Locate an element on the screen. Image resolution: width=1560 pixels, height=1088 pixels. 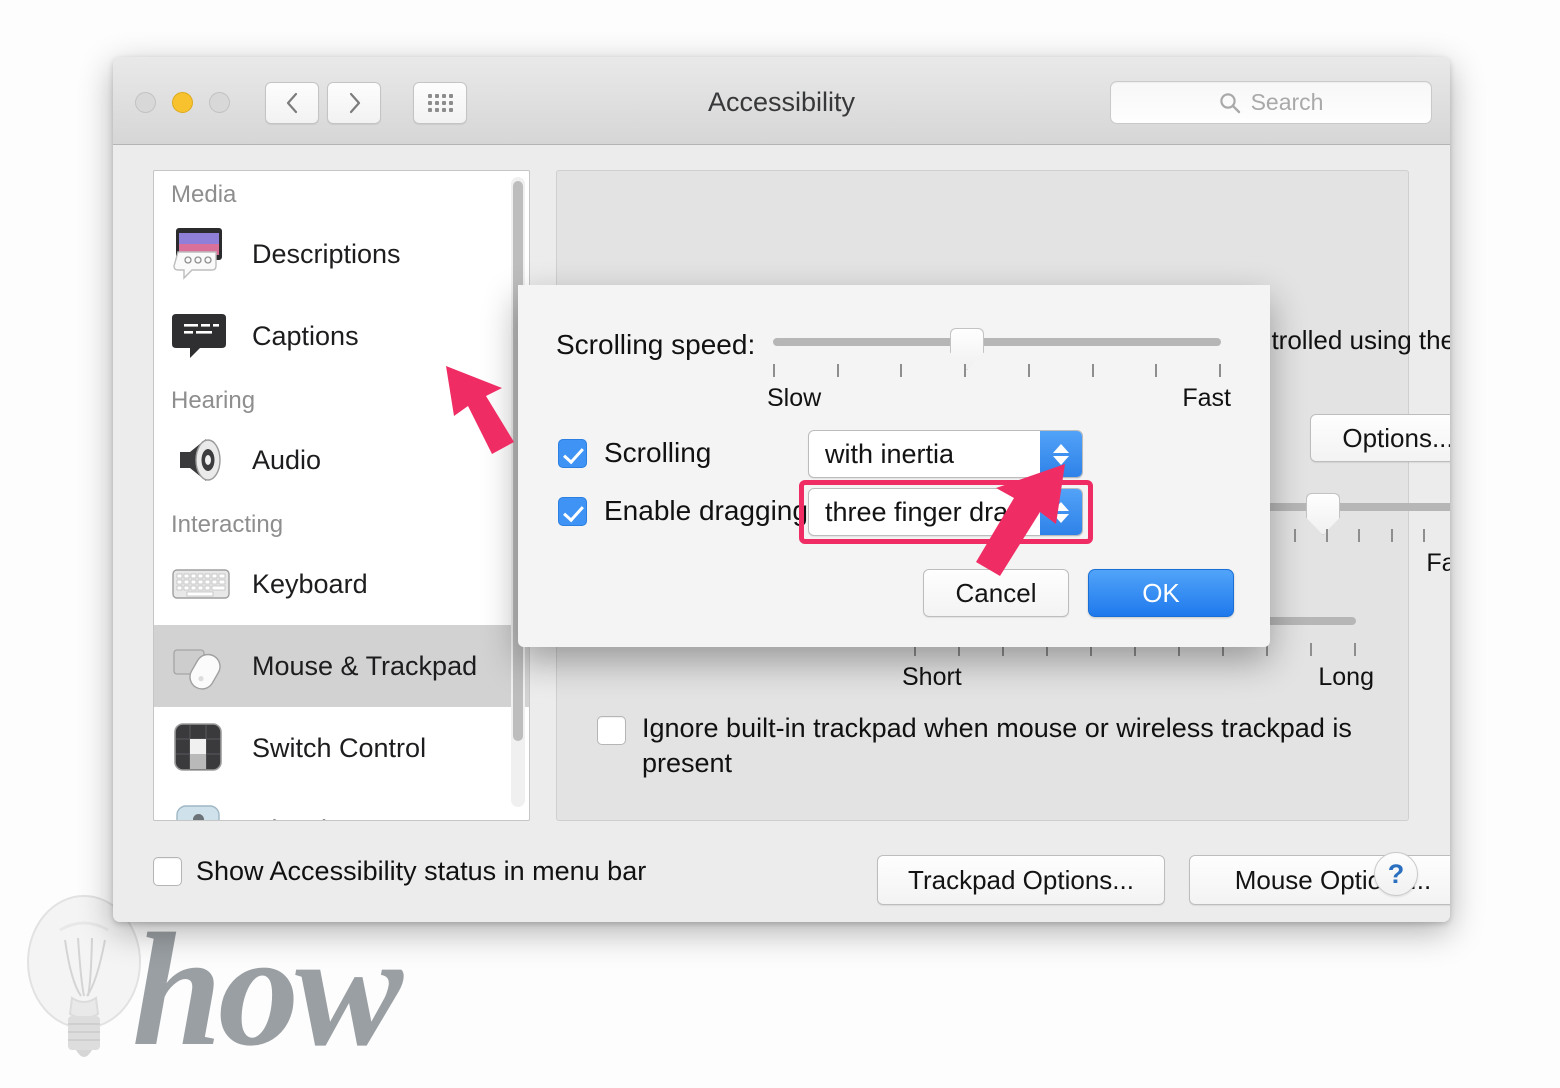
slider-left-label: Short is located at coordinates (932, 677).